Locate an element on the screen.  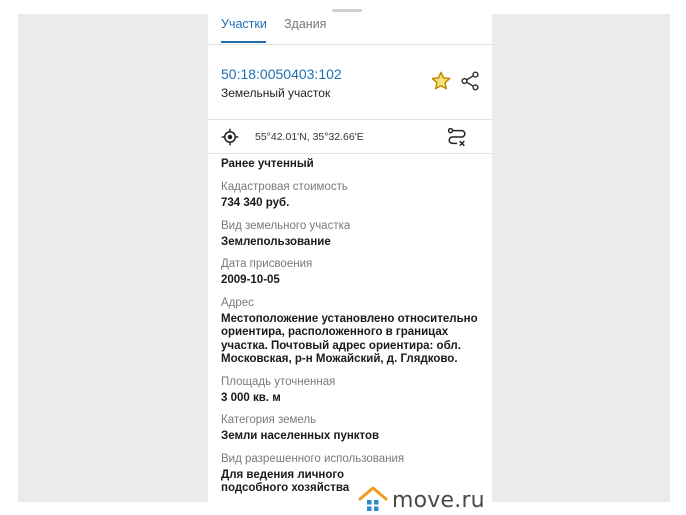
detail-field: Дата присвоения 2009-10-05 is located at coordinates (352, 272).